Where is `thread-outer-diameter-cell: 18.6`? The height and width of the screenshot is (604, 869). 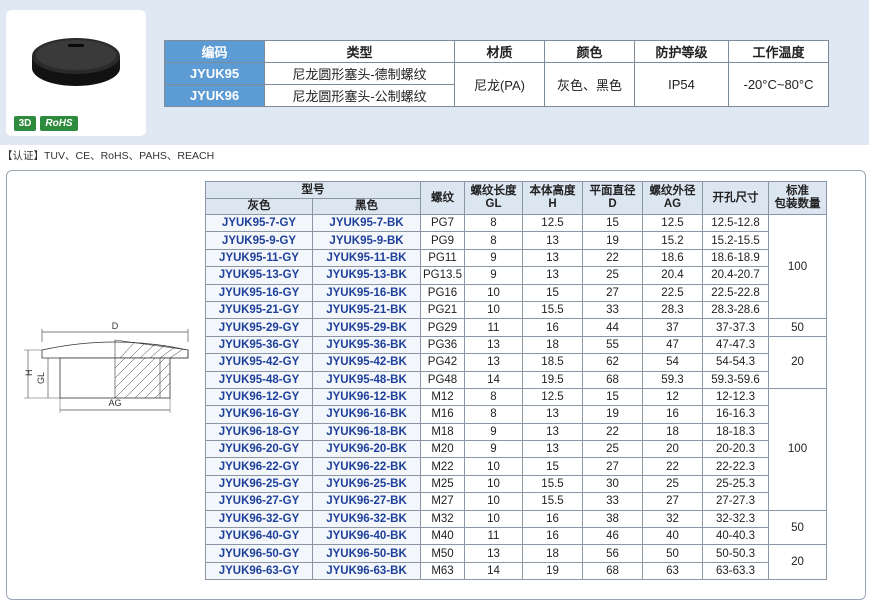
thread-outer-diameter-cell: 18.6 is located at coordinates (672, 258).